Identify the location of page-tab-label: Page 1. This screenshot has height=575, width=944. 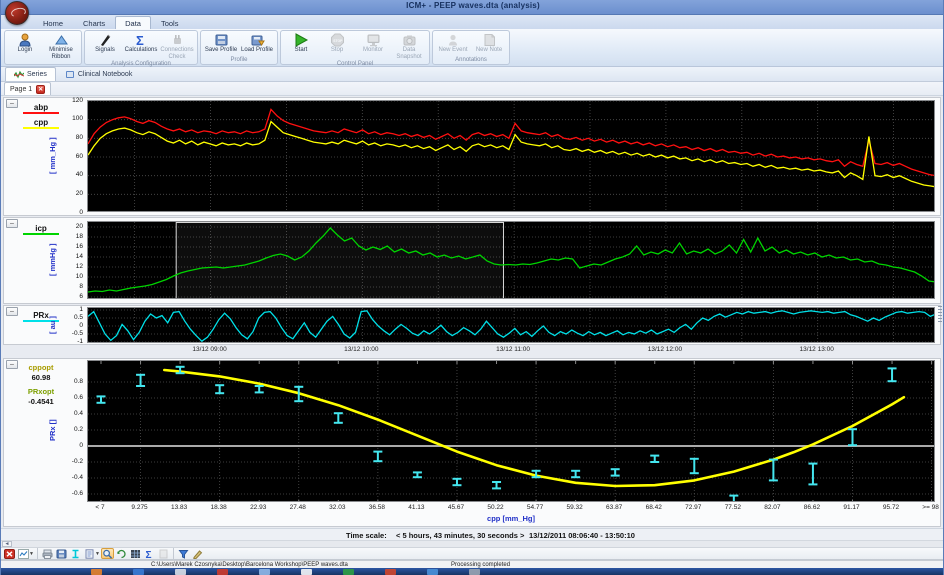
(21, 89).